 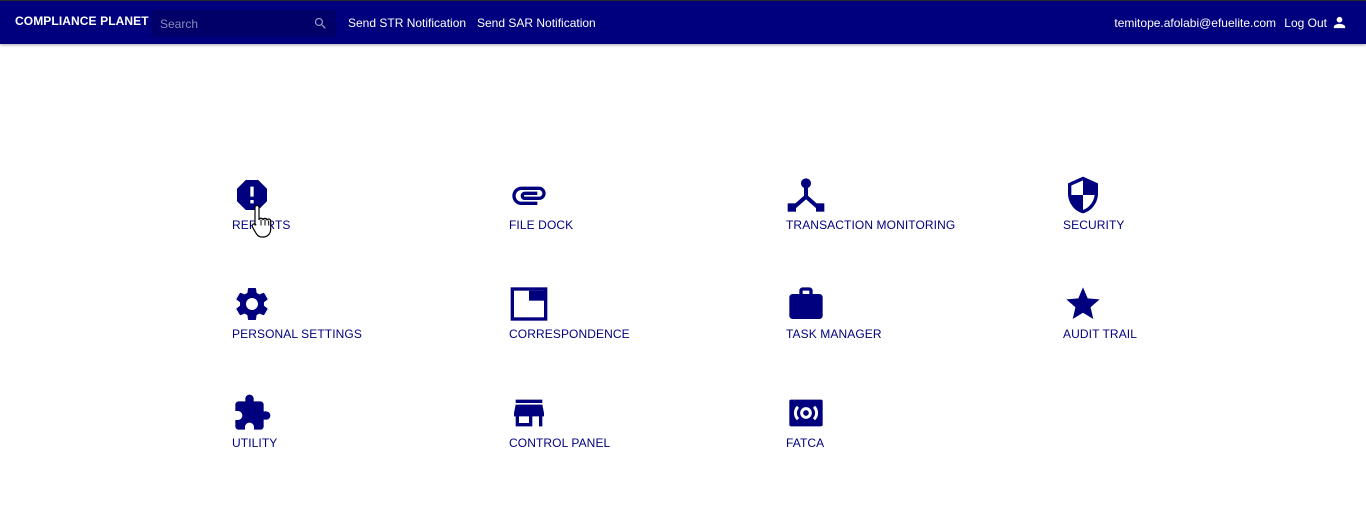 I want to click on search-input, so click(x=226, y=23).